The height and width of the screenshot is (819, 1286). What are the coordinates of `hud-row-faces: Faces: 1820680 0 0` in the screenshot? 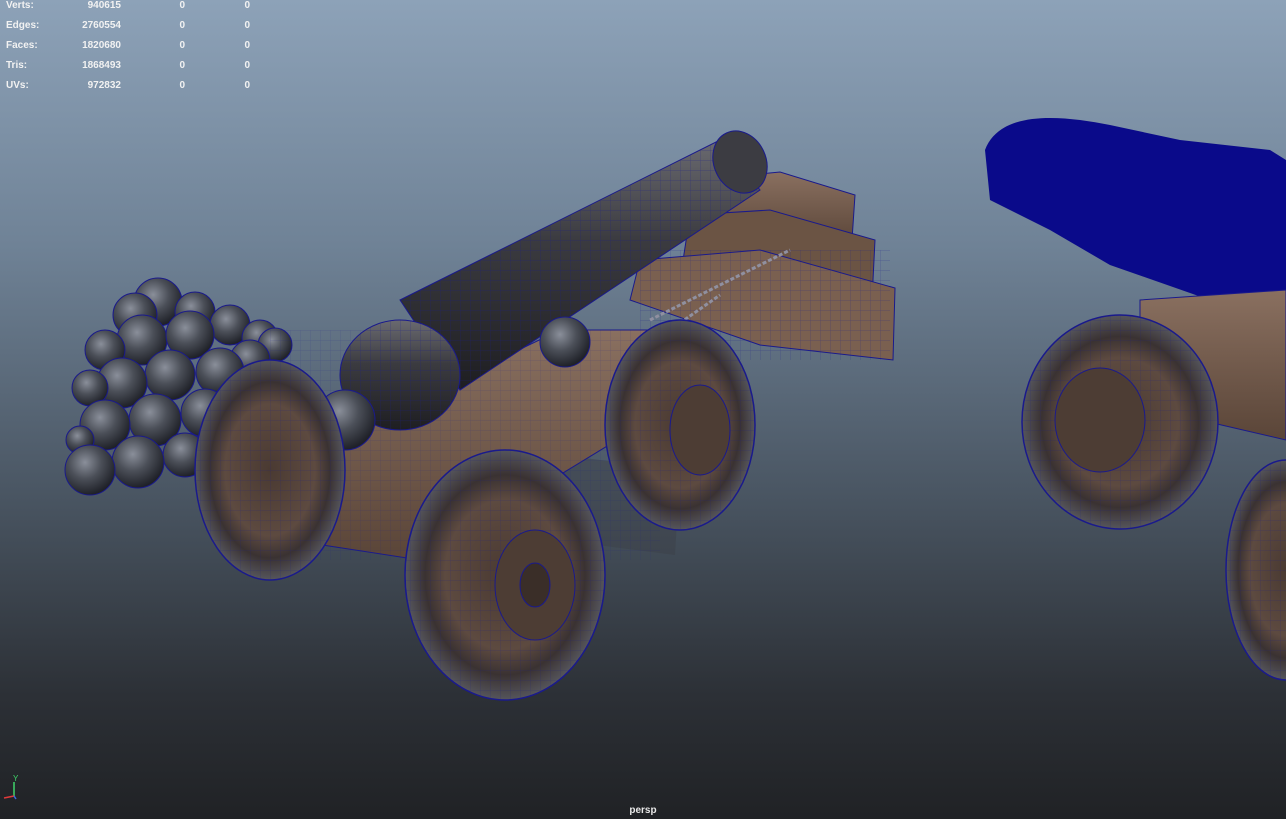 It's located at (136, 50).